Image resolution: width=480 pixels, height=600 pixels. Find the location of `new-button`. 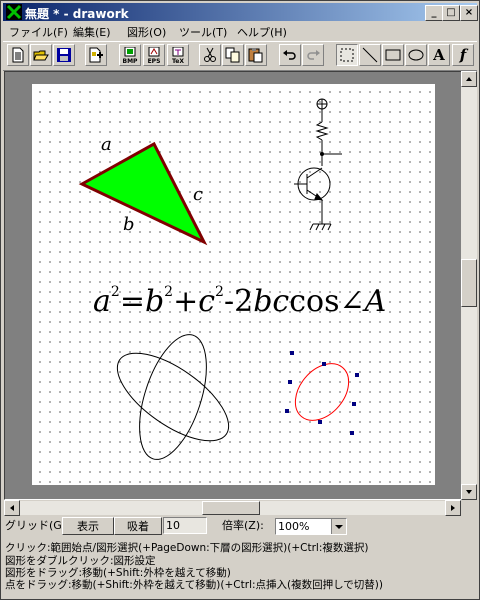

new-button is located at coordinates (18, 55).